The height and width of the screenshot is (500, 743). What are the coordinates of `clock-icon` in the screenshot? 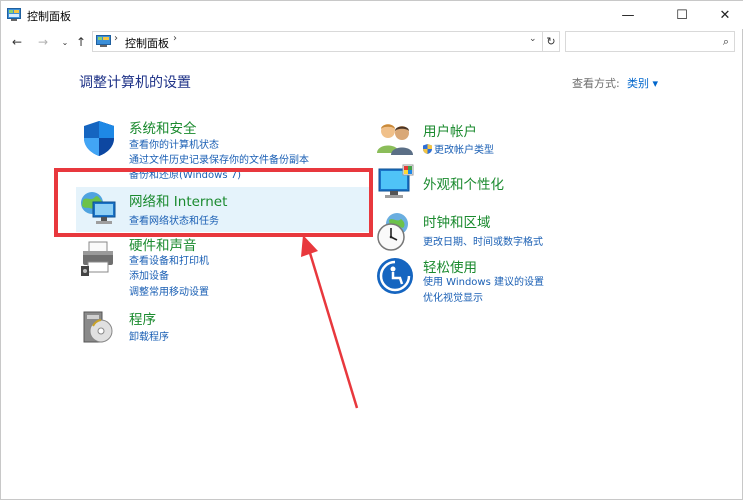 It's located at (392, 232).